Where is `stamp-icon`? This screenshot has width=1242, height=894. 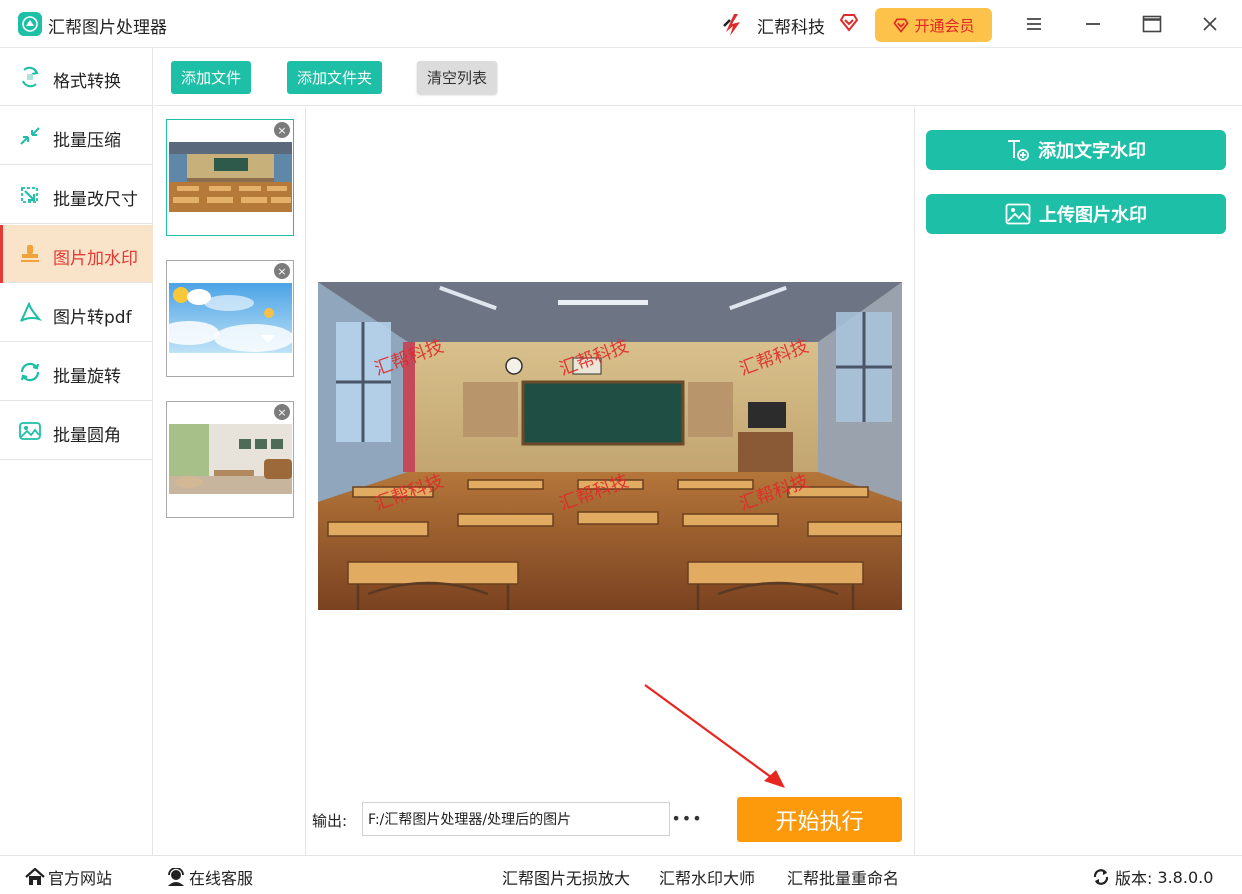
stamp-icon is located at coordinates (30, 253).